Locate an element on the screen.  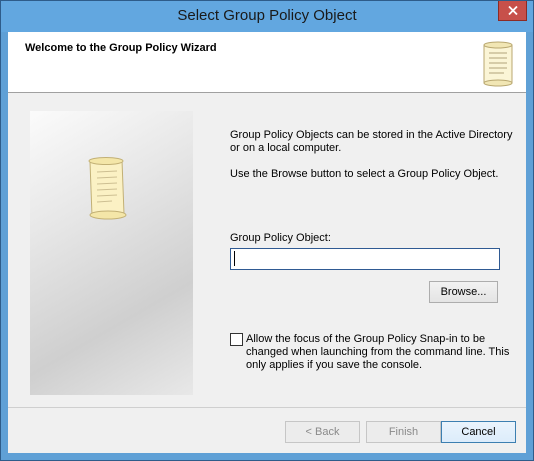
footer-divider is located at coordinates (267, 407).